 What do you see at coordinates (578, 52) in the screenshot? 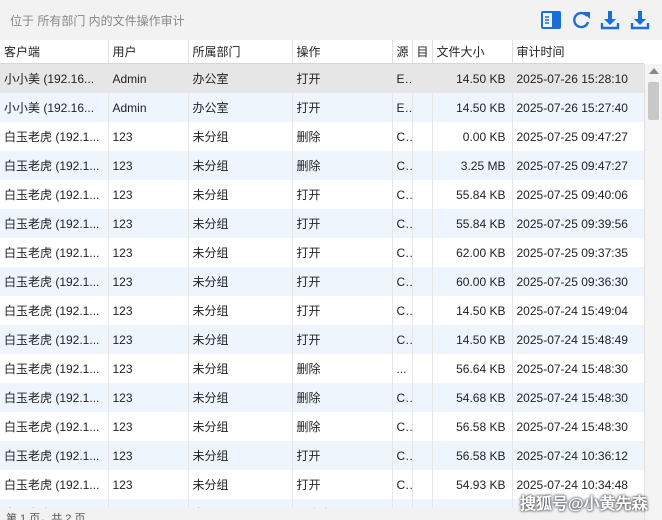
I see `column-header-audit-time: 审计时间` at bounding box center [578, 52].